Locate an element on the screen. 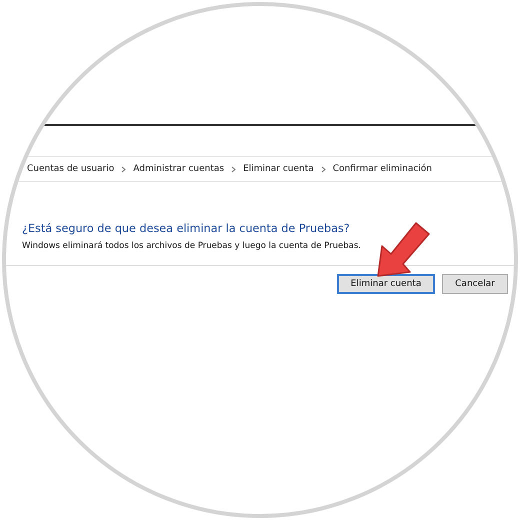 The height and width of the screenshot is (520, 520). dialog-button: Cancelar is located at coordinates (475, 284).